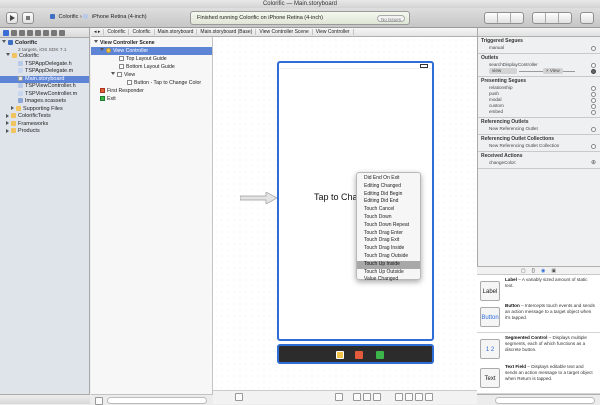 The height and width of the screenshot is (405, 600). I want to click on add-connection-icon: ⊕, so click(593, 163).